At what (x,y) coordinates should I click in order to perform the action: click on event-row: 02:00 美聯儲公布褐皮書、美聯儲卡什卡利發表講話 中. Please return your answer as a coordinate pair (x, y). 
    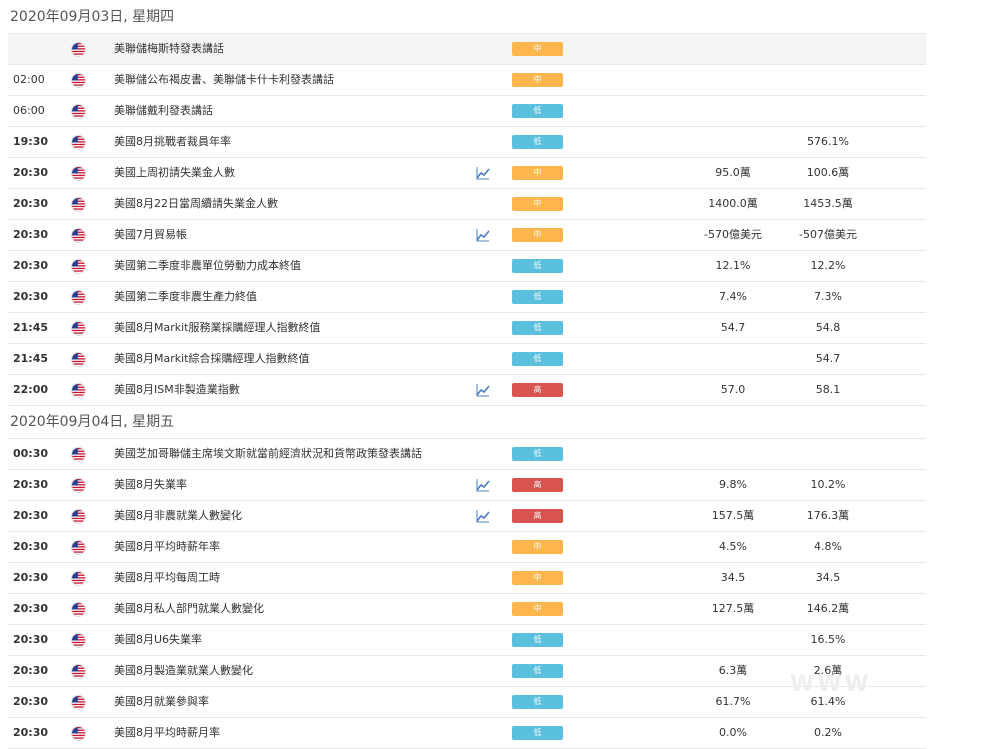
    Looking at the image, I should click on (467, 80).